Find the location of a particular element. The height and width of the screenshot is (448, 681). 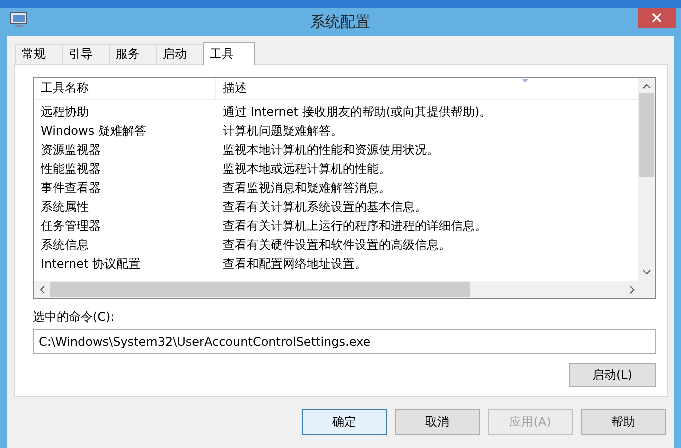

window-title: 系统配置 is located at coordinates (340, 22).